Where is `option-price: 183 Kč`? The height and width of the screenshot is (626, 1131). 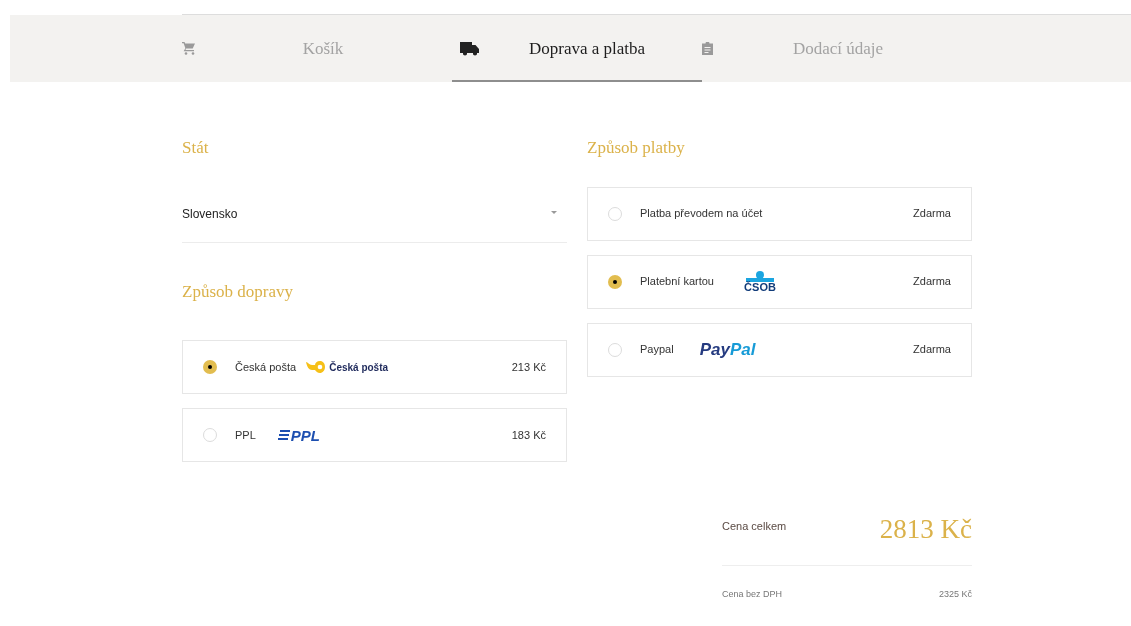 option-price: 183 Kč is located at coordinates (528, 435).